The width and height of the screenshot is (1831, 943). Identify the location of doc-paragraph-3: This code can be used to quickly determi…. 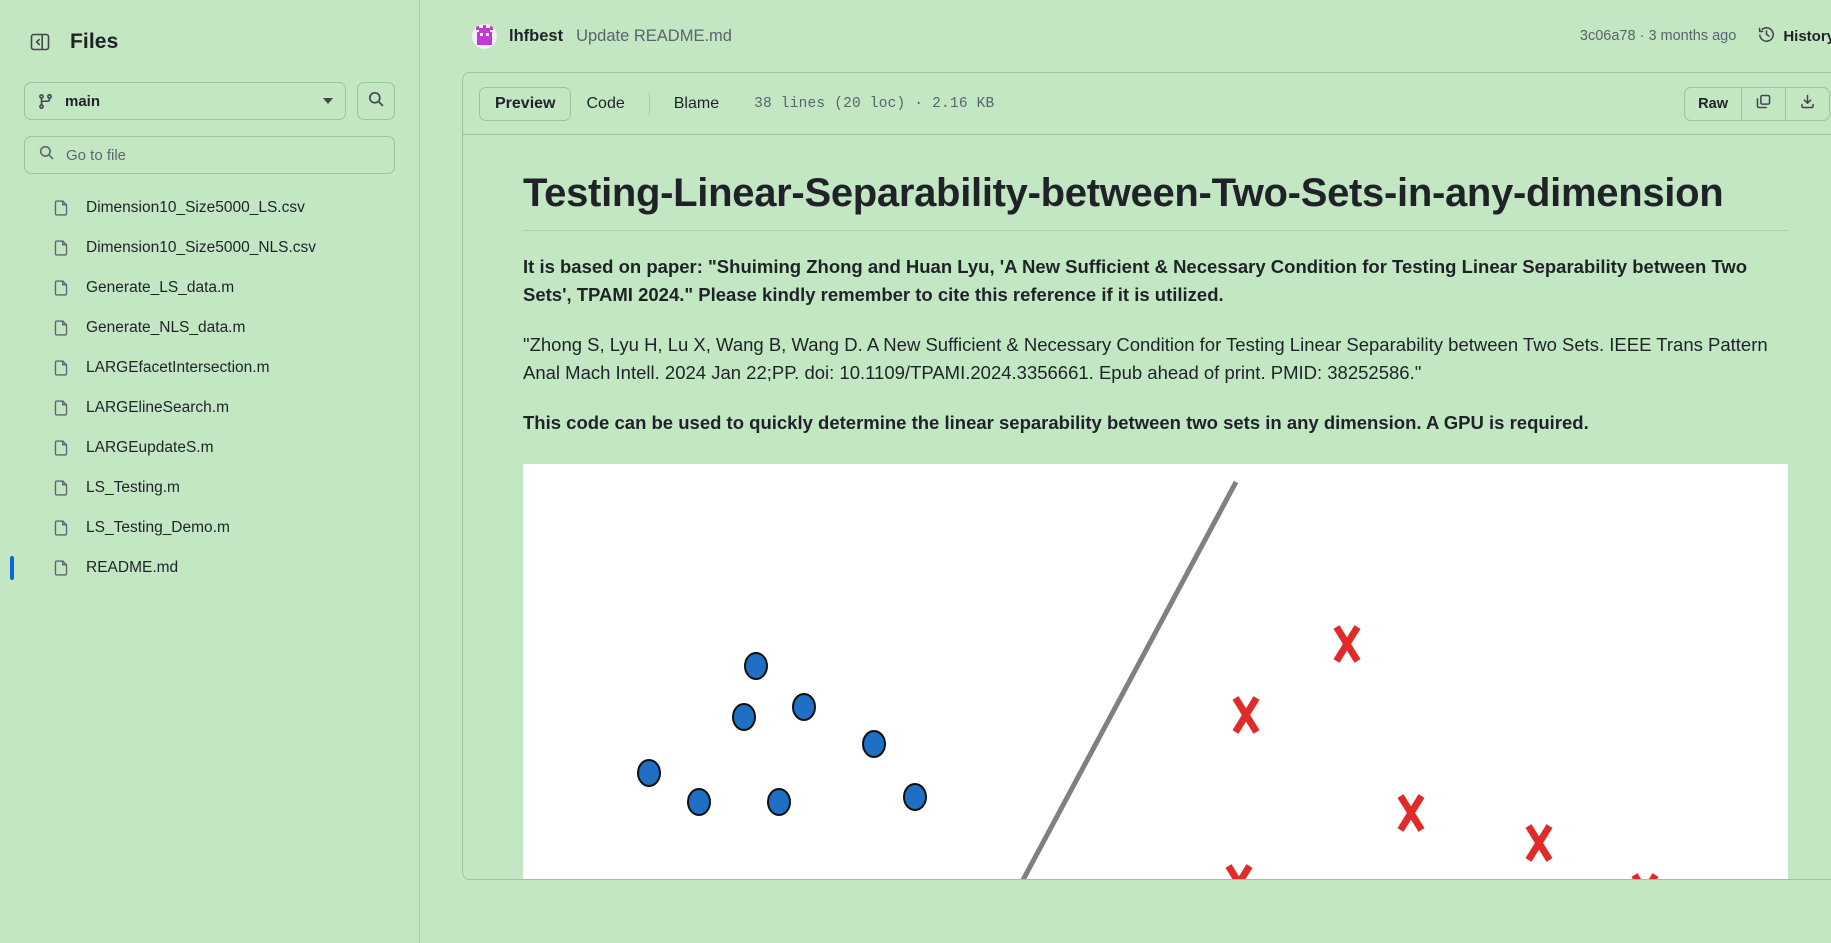
(1056, 423).